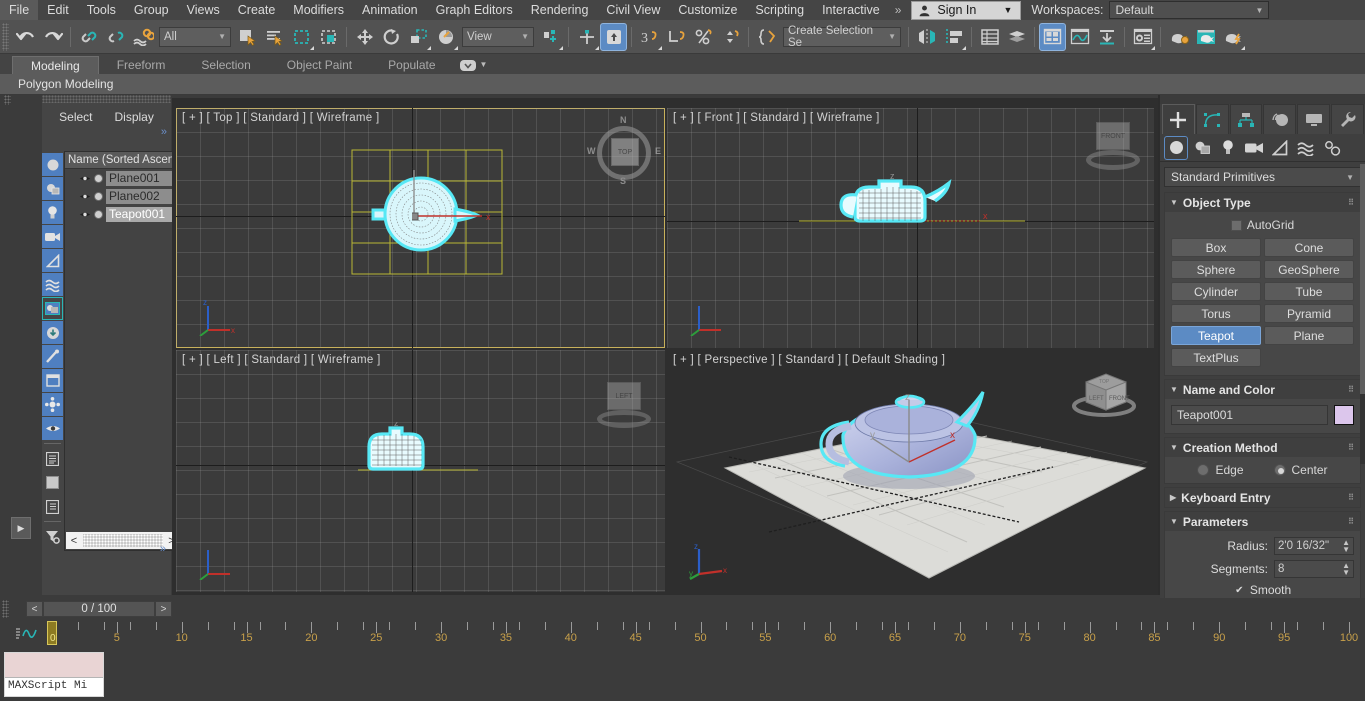  Describe the element at coordinates (34, 609) in the screenshot. I see `prev-frame-button: <` at that location.